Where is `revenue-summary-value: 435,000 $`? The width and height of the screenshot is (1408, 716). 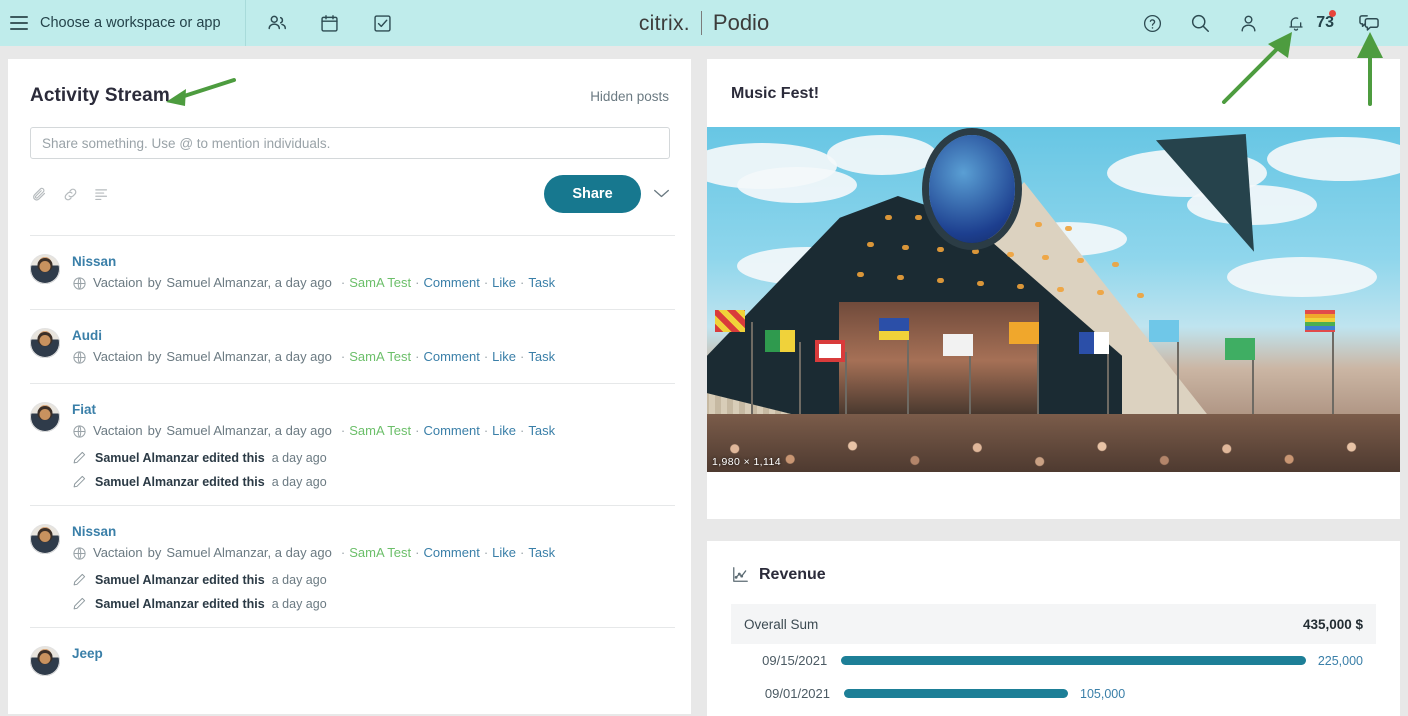 revenue-summary-value: 435,000 $ is located at coordinates (1332, 624).